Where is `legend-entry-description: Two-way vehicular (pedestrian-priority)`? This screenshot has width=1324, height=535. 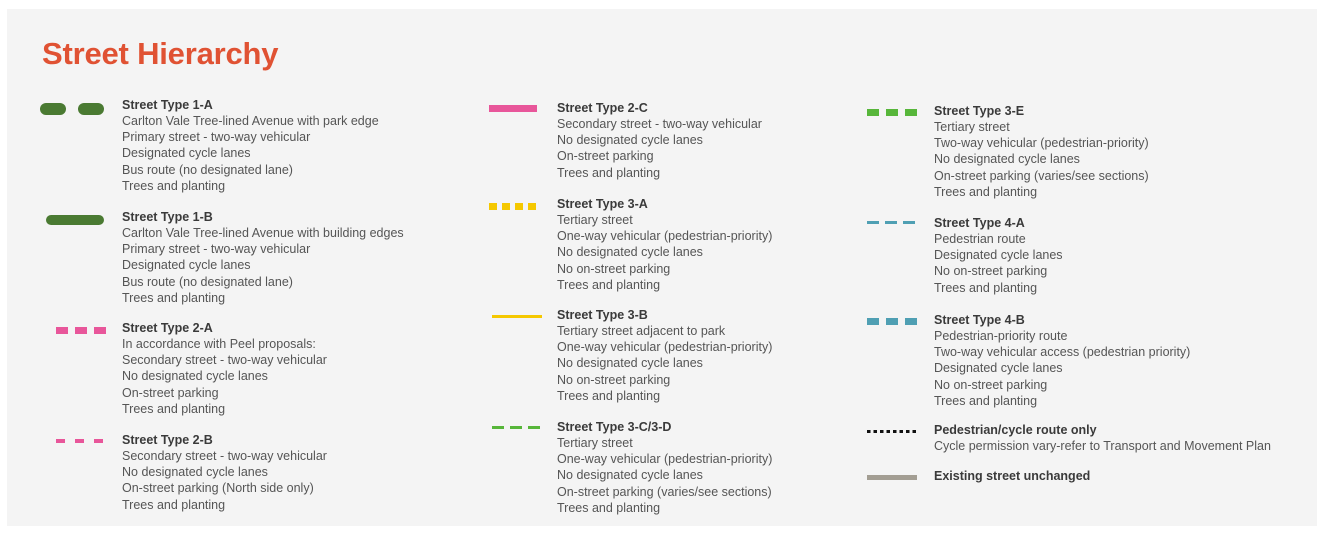 legend-entry-description: Two-way vehicular (pedestrian-priority) is located at coordinates (1041, 143).